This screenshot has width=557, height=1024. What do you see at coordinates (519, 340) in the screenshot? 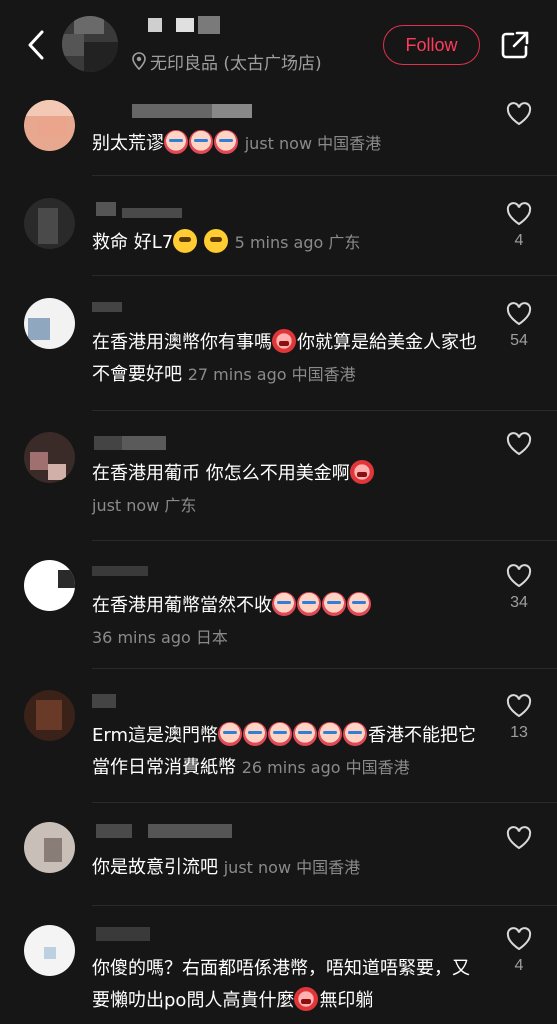
I see `like-count: 54` at bounding box center [519, 340].